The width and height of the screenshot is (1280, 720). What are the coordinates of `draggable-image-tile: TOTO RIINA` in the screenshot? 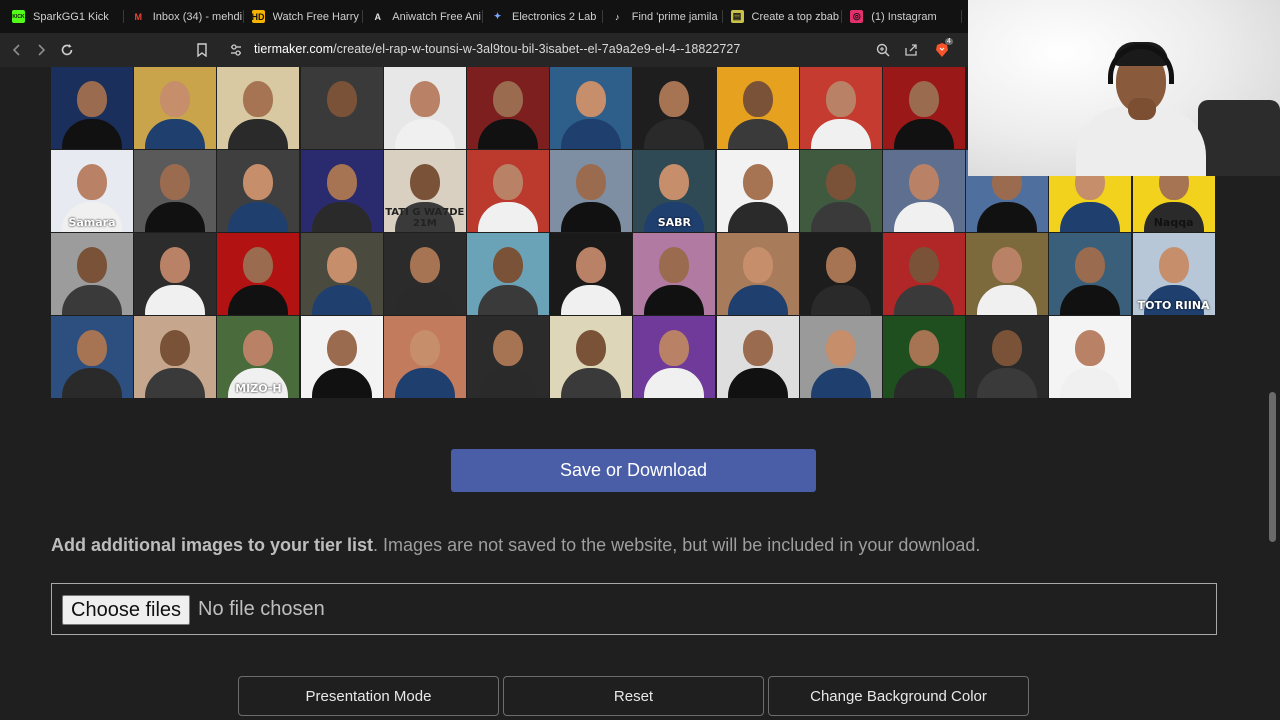 It's located at (1173, 274).